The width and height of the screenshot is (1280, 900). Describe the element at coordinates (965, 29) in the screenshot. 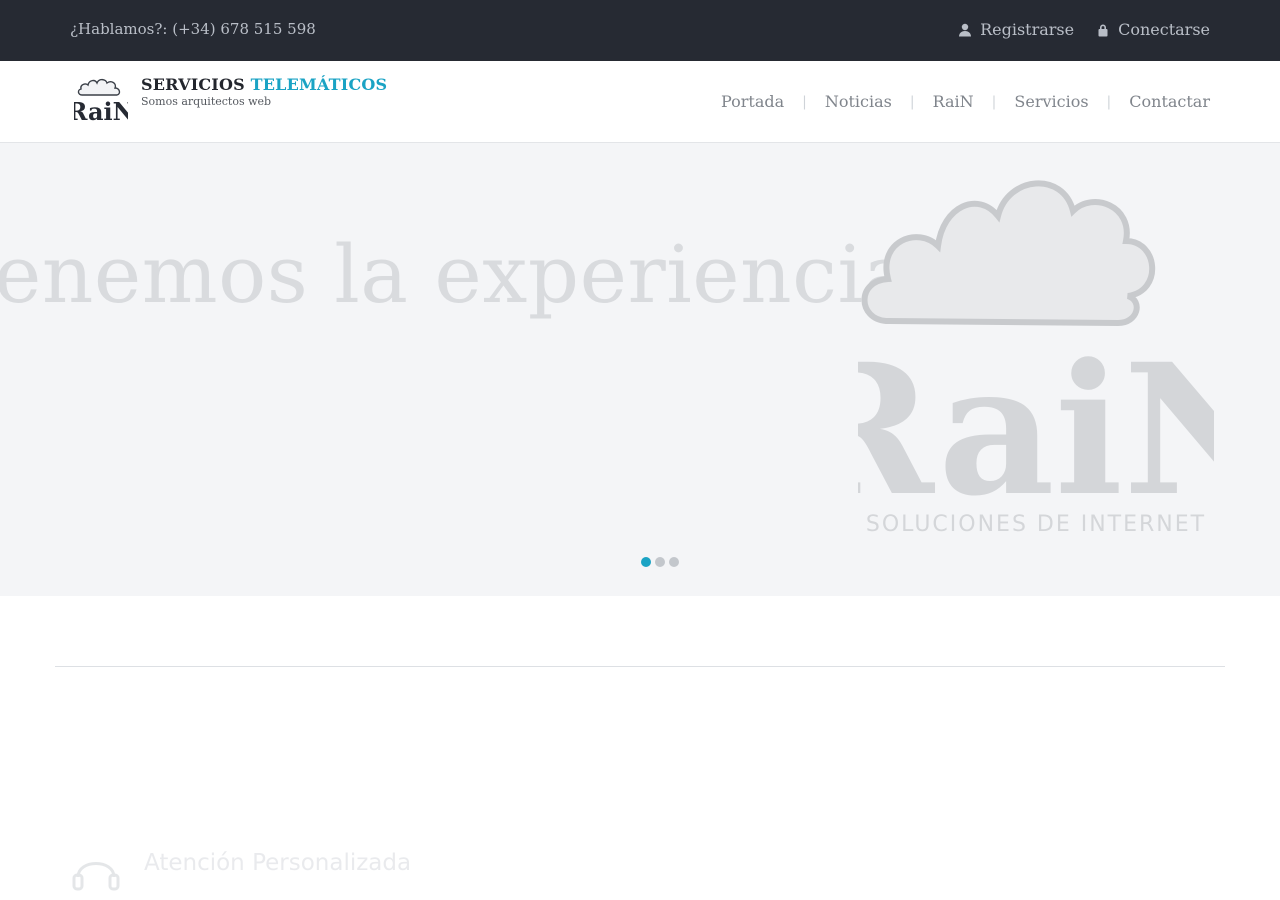

I see `user-icon` at that location.